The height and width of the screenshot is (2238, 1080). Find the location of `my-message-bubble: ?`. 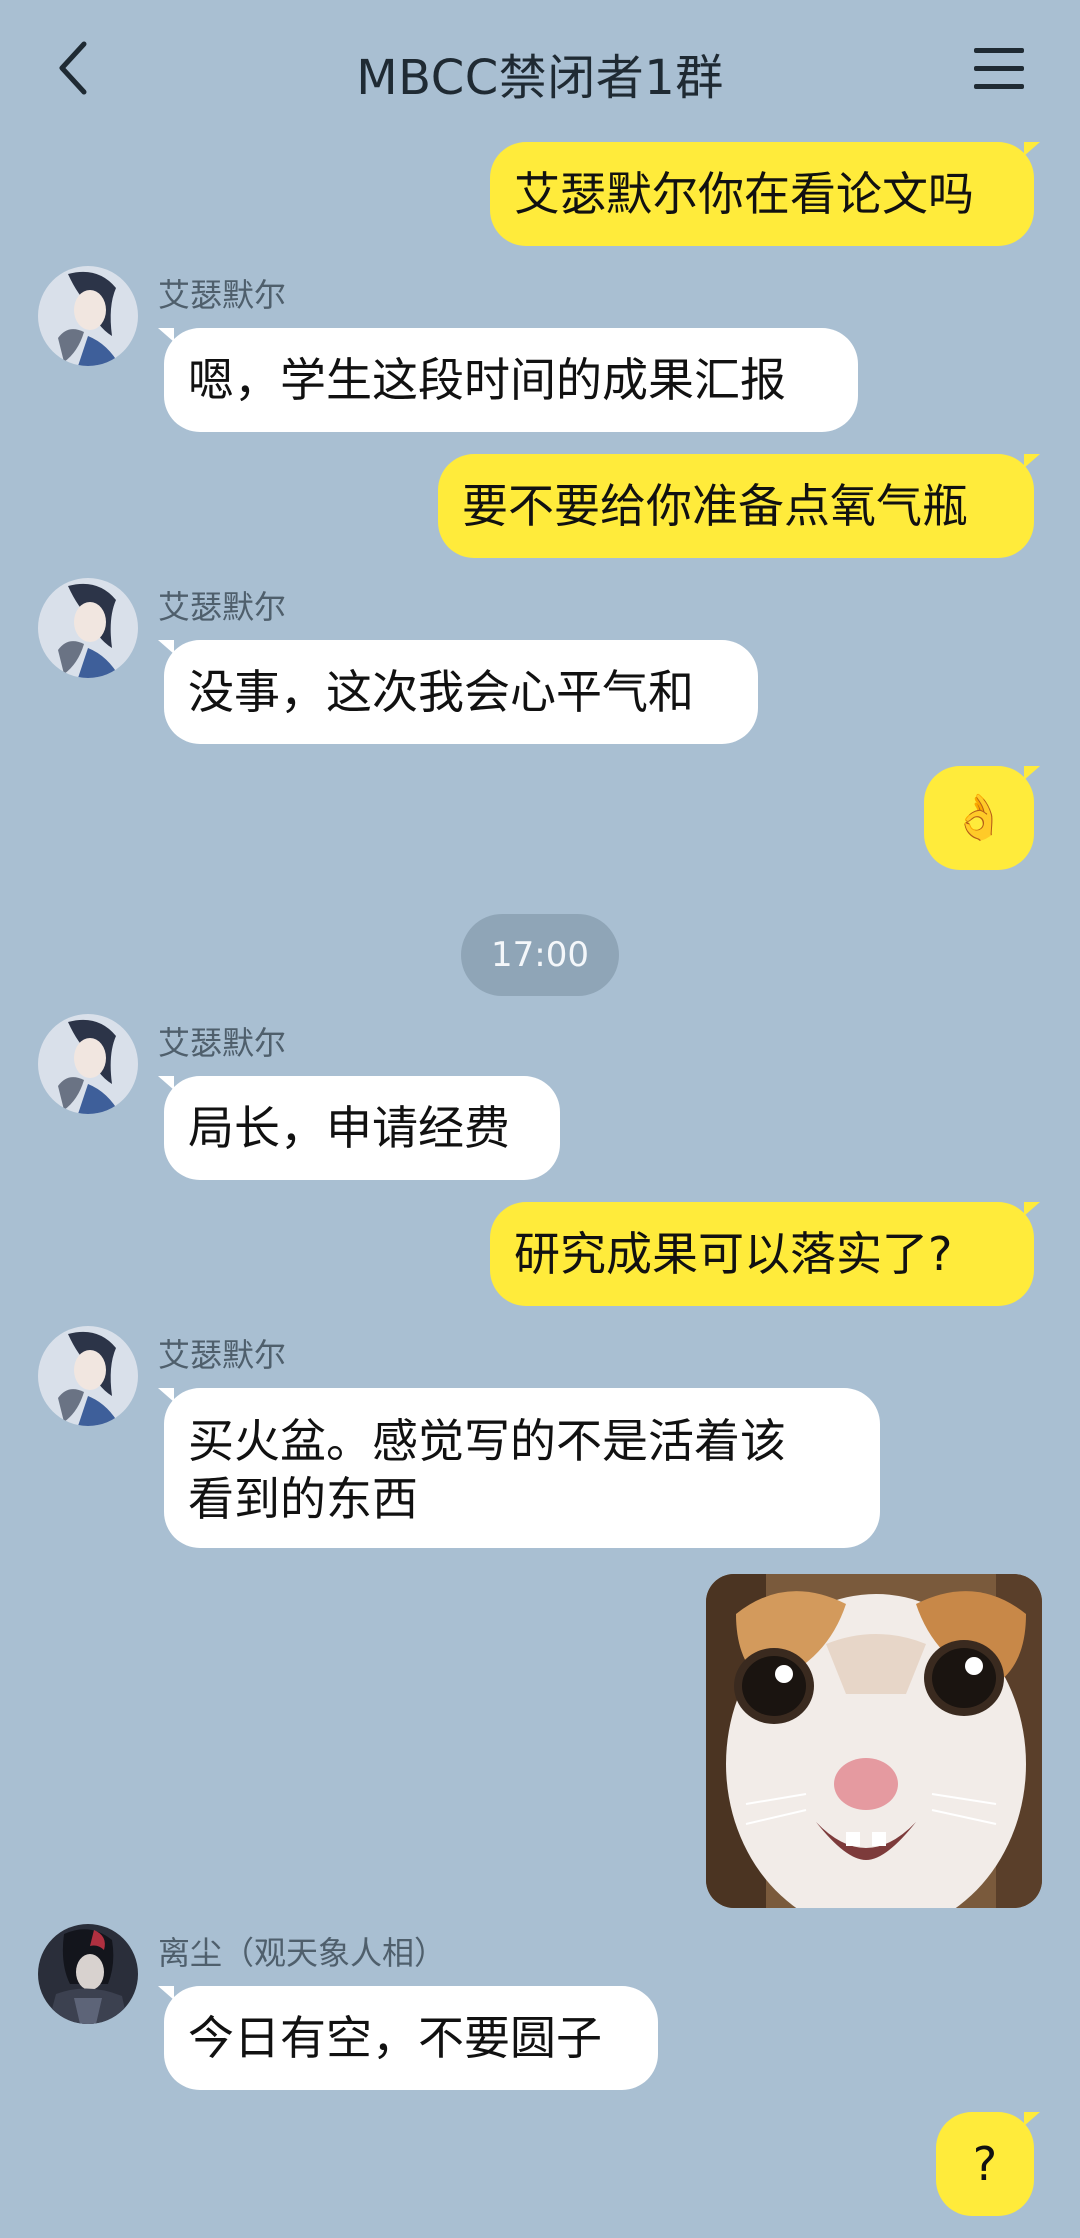

my-message-bubble: ? is located at coordinates (988, 2164).